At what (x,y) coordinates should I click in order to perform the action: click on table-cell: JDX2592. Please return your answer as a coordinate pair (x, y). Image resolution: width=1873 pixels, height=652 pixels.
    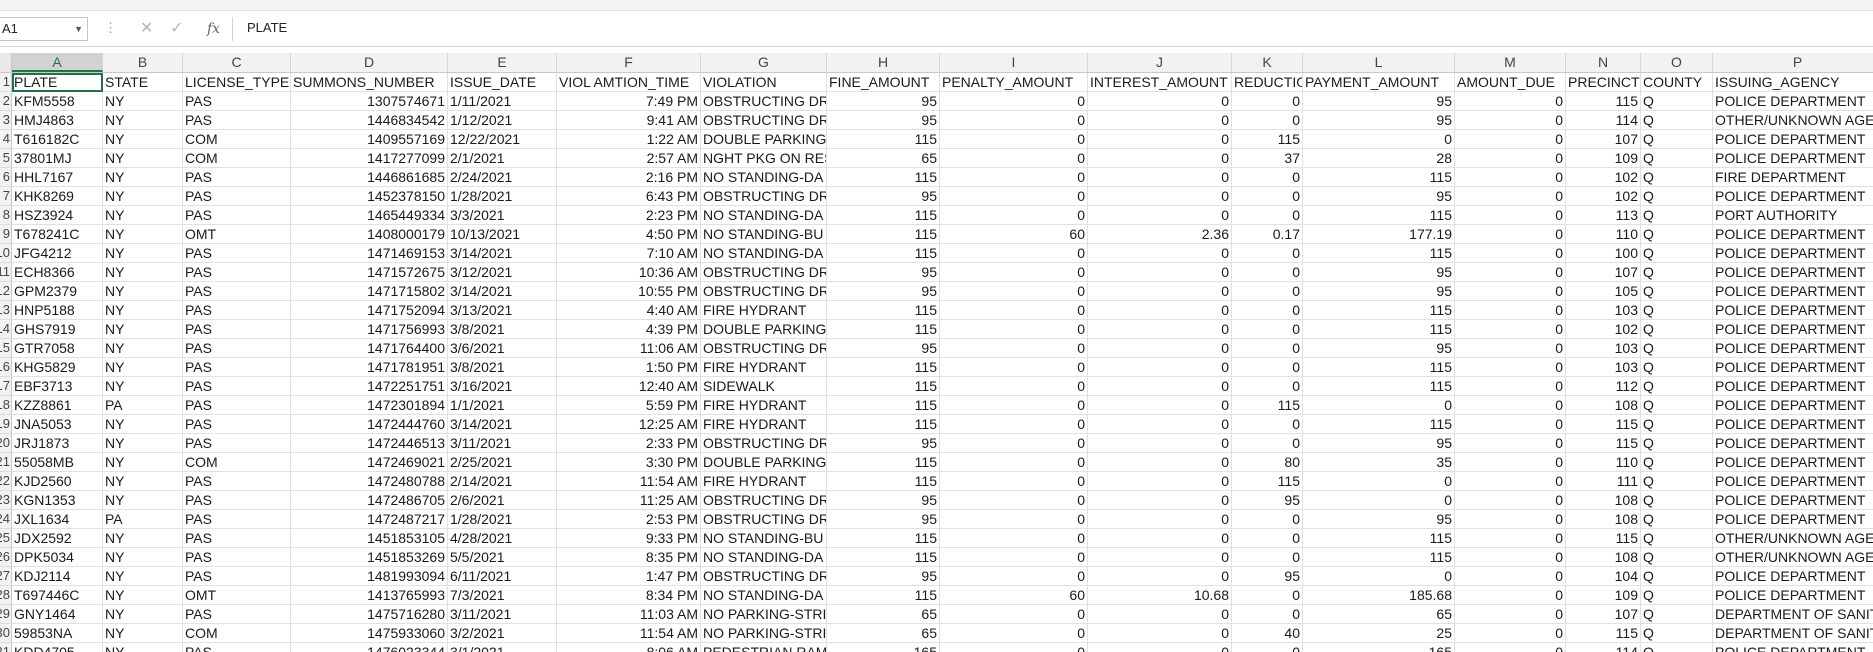
    Looking at the image, I should click on (57, 538).